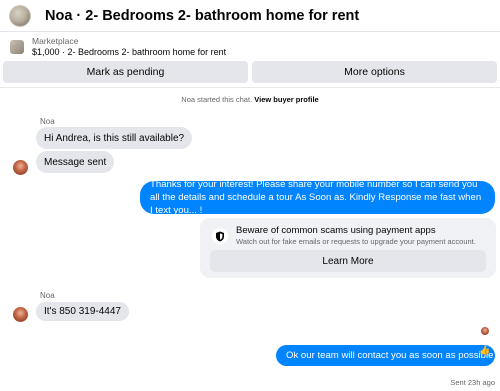 This screenshot has width=500, height=391. What do you see at coordinates (220, 236) in the screenshot?
I see `shield-icon` at bounding box center [220, 236].